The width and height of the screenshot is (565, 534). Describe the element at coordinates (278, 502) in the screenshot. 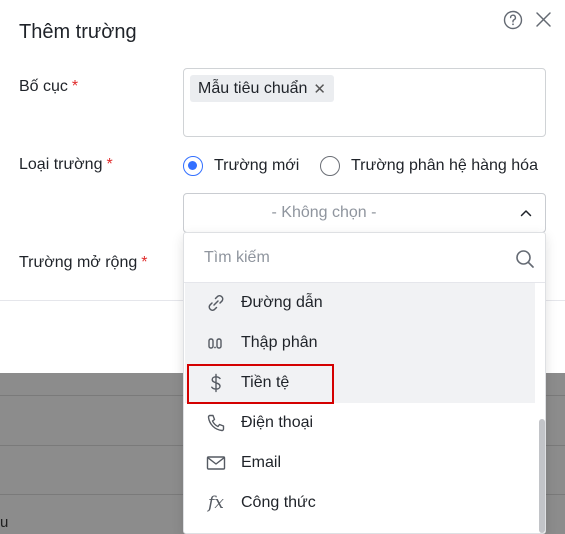

I see `dropdown-item-label: Công thức` at that location.